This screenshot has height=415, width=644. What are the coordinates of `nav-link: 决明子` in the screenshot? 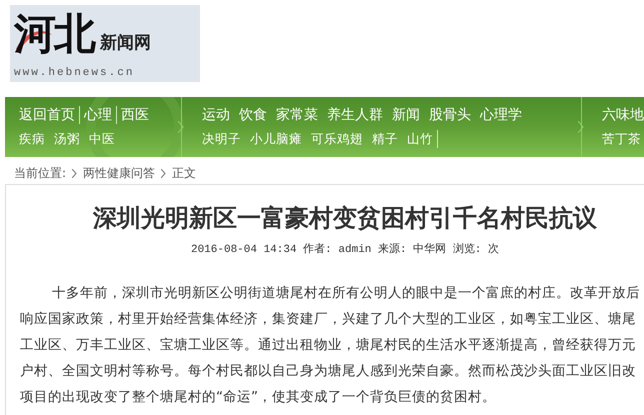 It's located at (226, 139).